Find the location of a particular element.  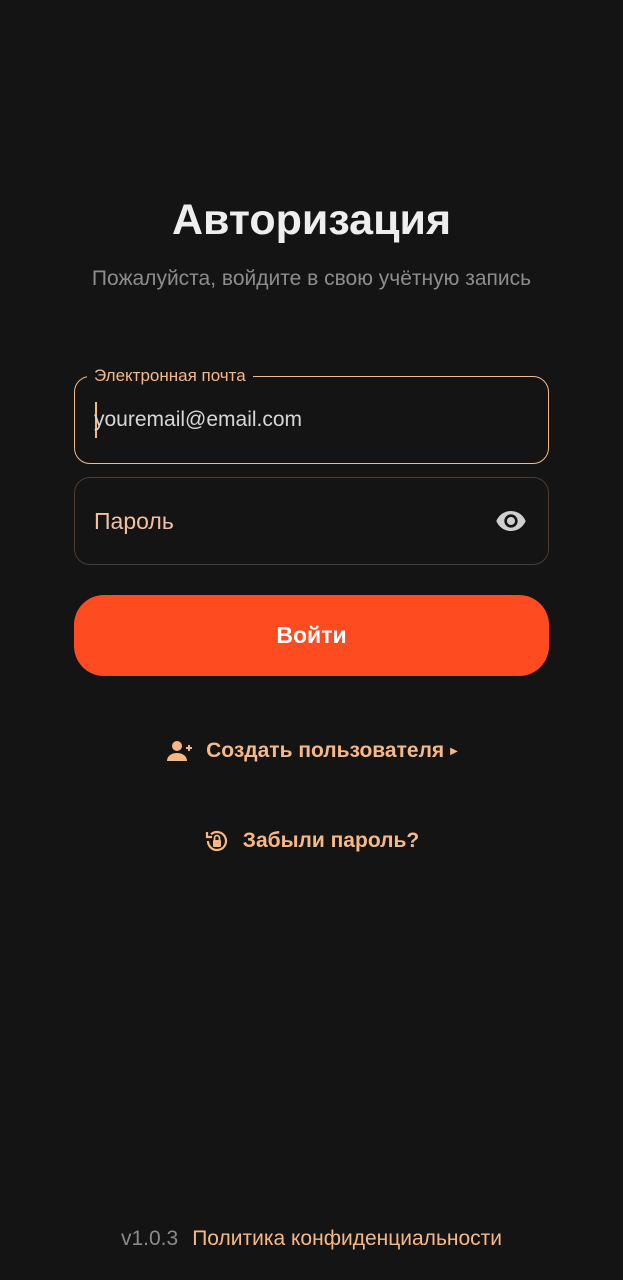

eye-icon is located at coordinates (511, 521).